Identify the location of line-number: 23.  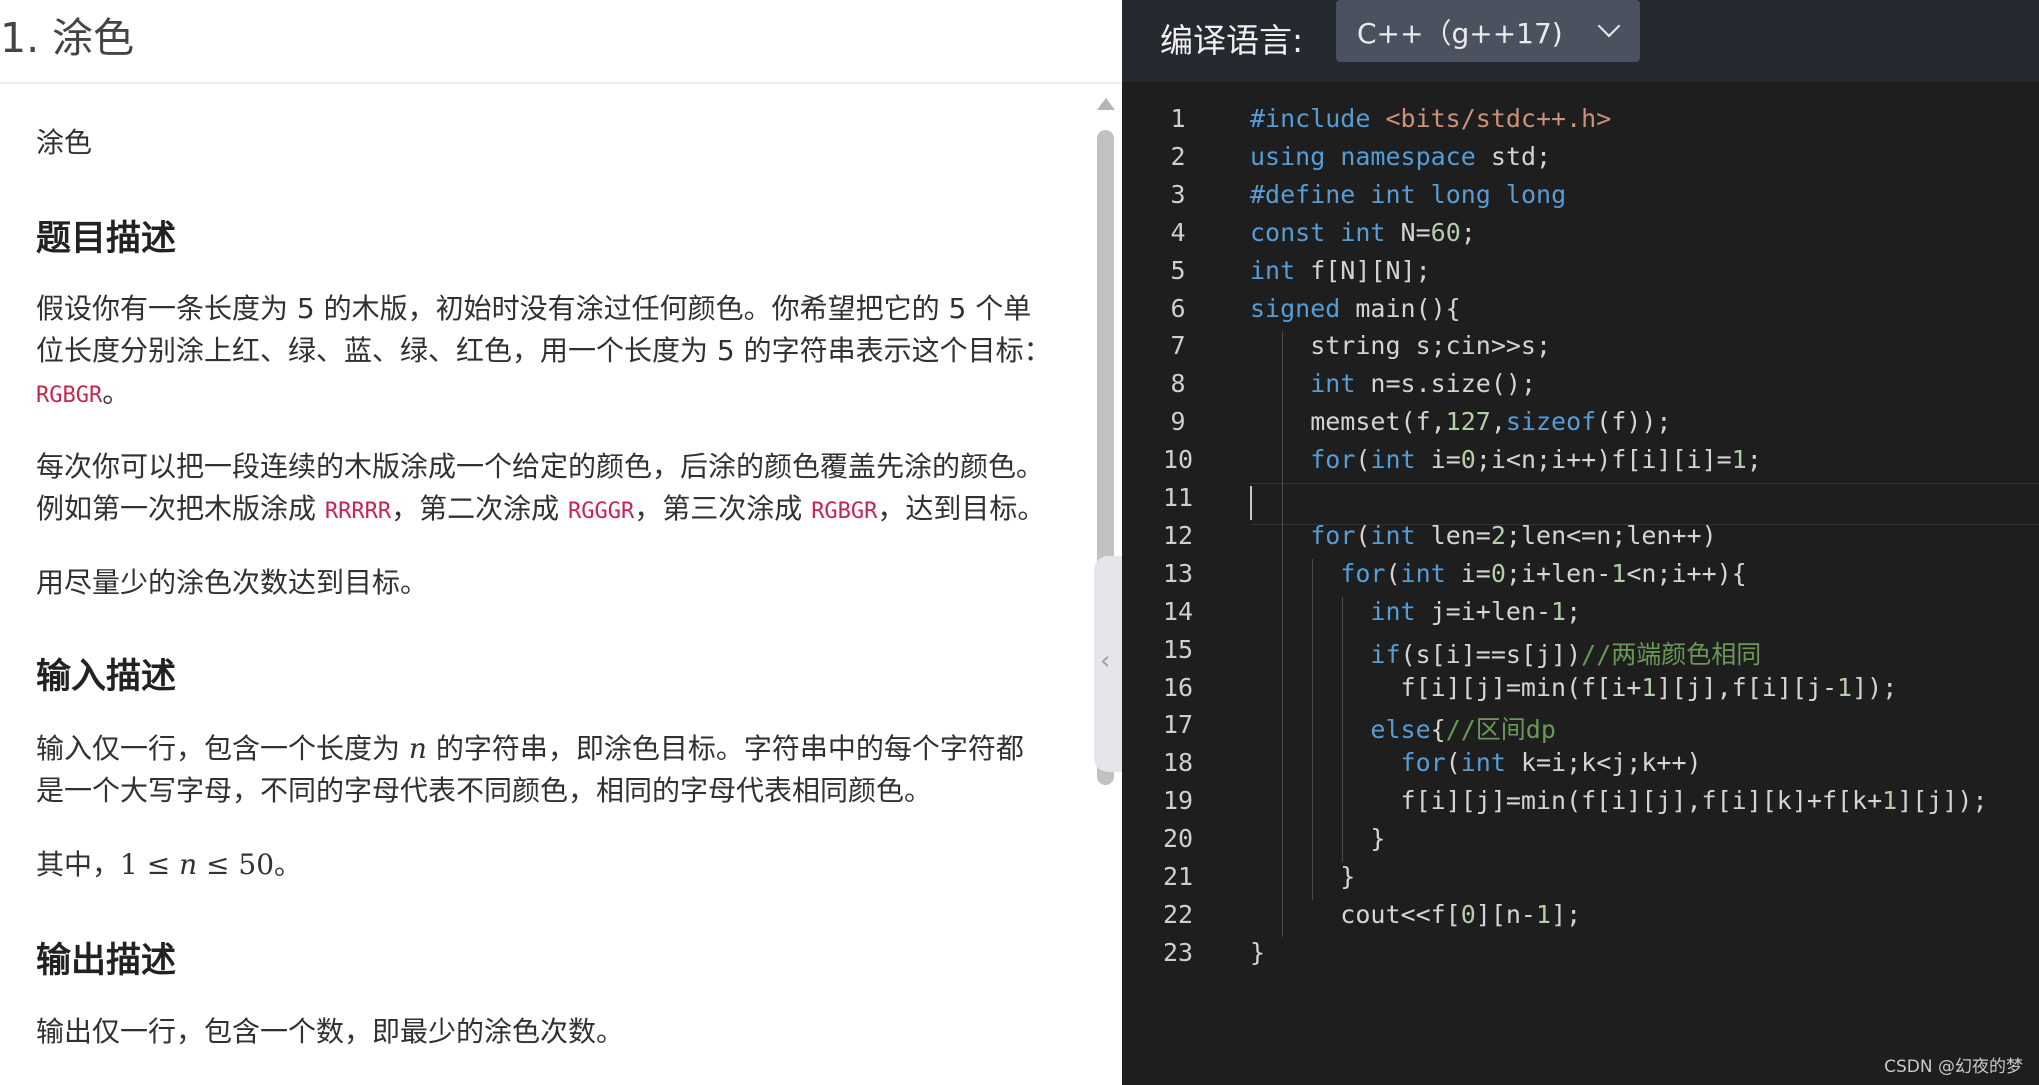
(1178, 952).